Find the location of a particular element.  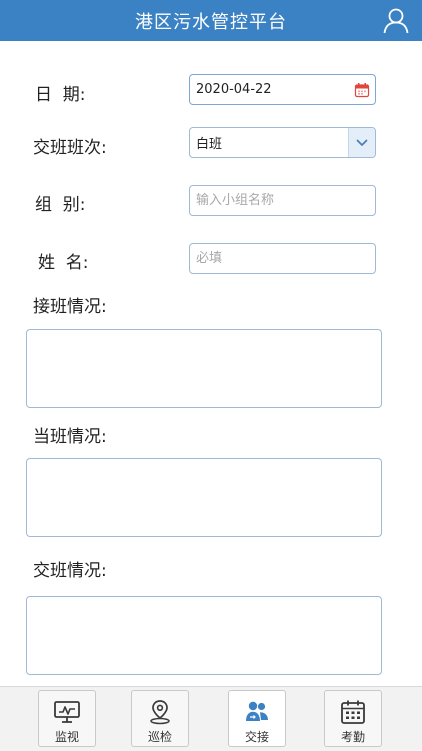

page-title: 港区污水管控平台 is located at coordinates (211, 22).